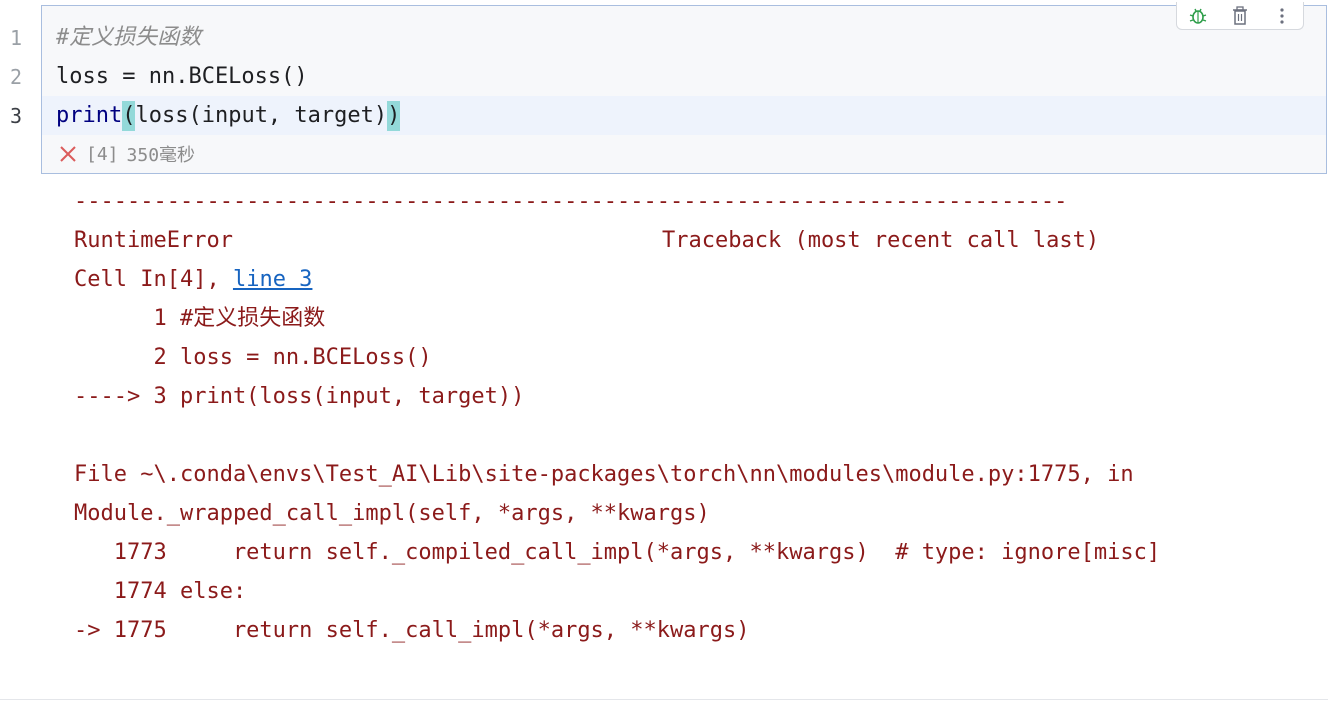 This screenshot has width=1328, height=707. Describe the element at coordinates (16, 116) in the screenshot. I see `line-number-3: 3` at that location.